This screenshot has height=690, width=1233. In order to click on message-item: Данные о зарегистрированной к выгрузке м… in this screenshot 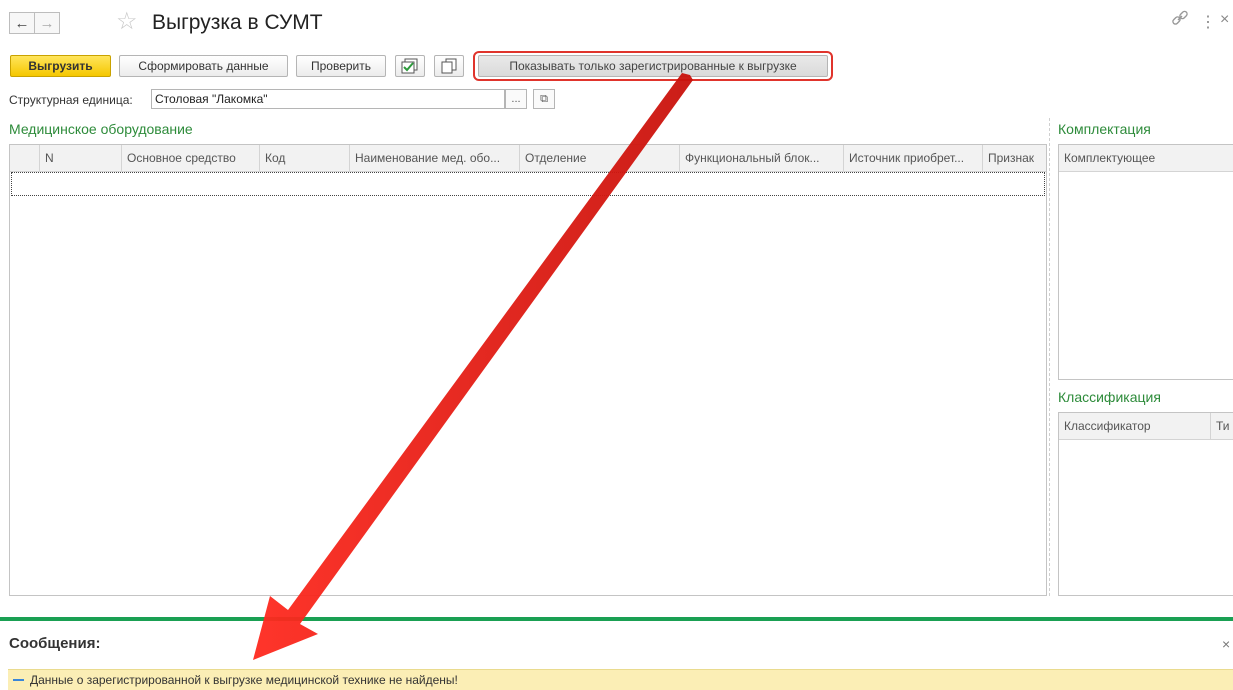, I will do `click(620, 679)`.